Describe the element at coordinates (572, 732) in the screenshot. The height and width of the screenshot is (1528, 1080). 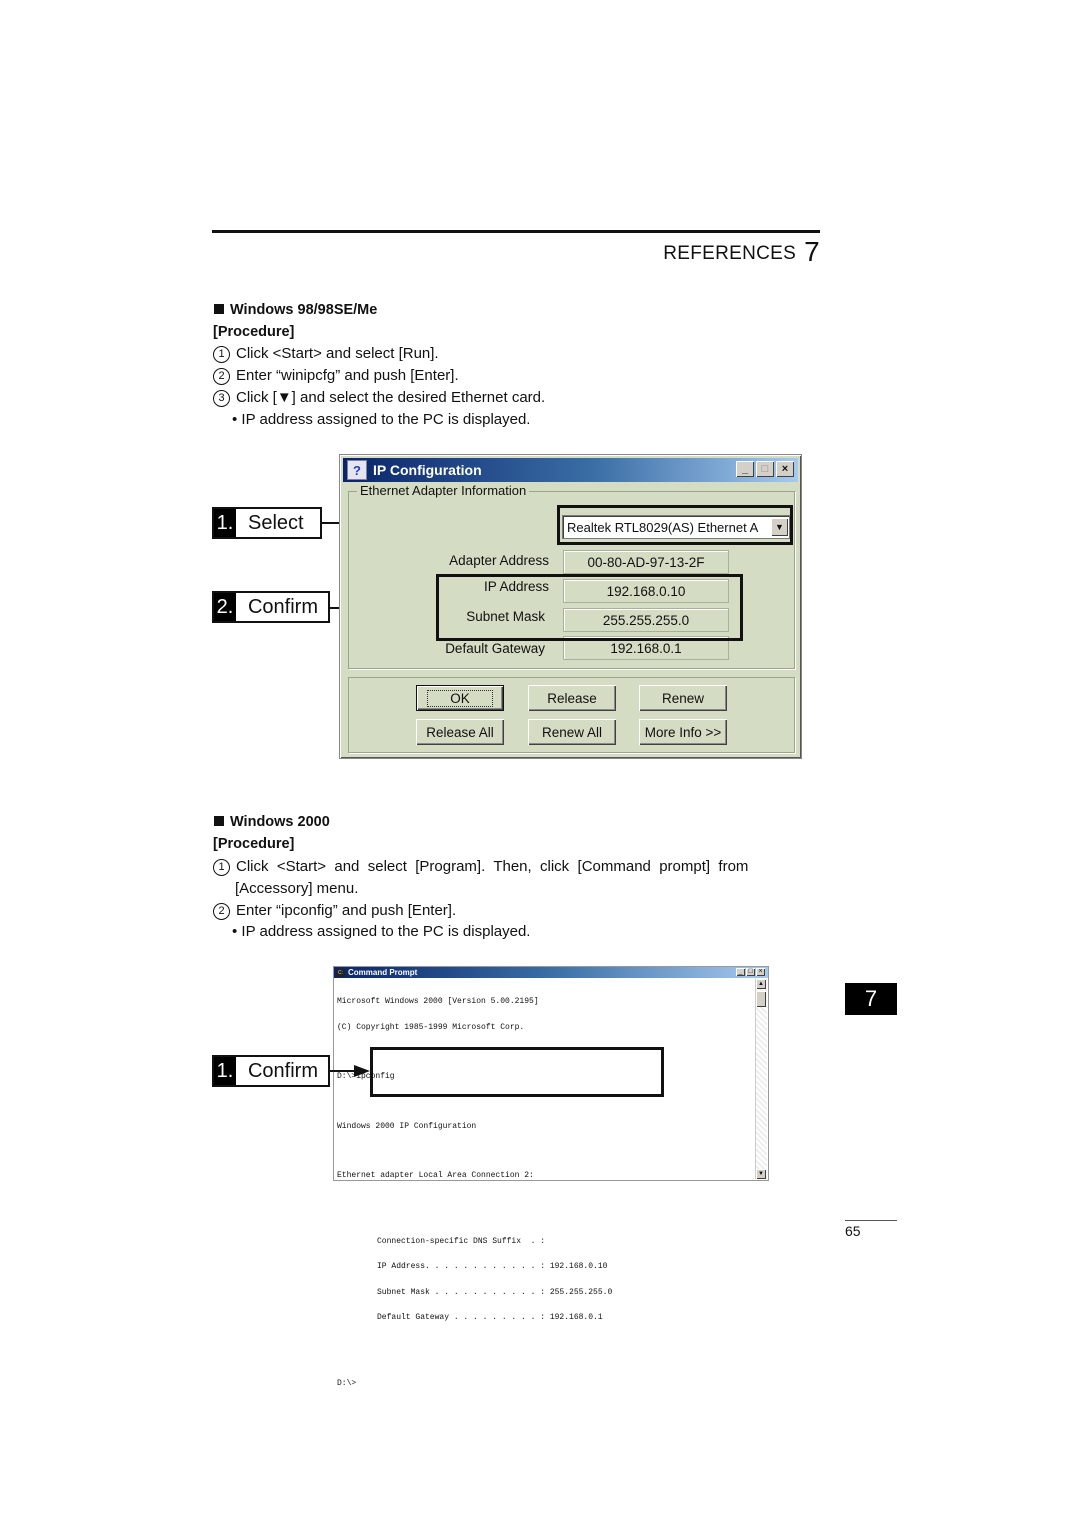
I see `renew-all-button: Renew All` at that location.